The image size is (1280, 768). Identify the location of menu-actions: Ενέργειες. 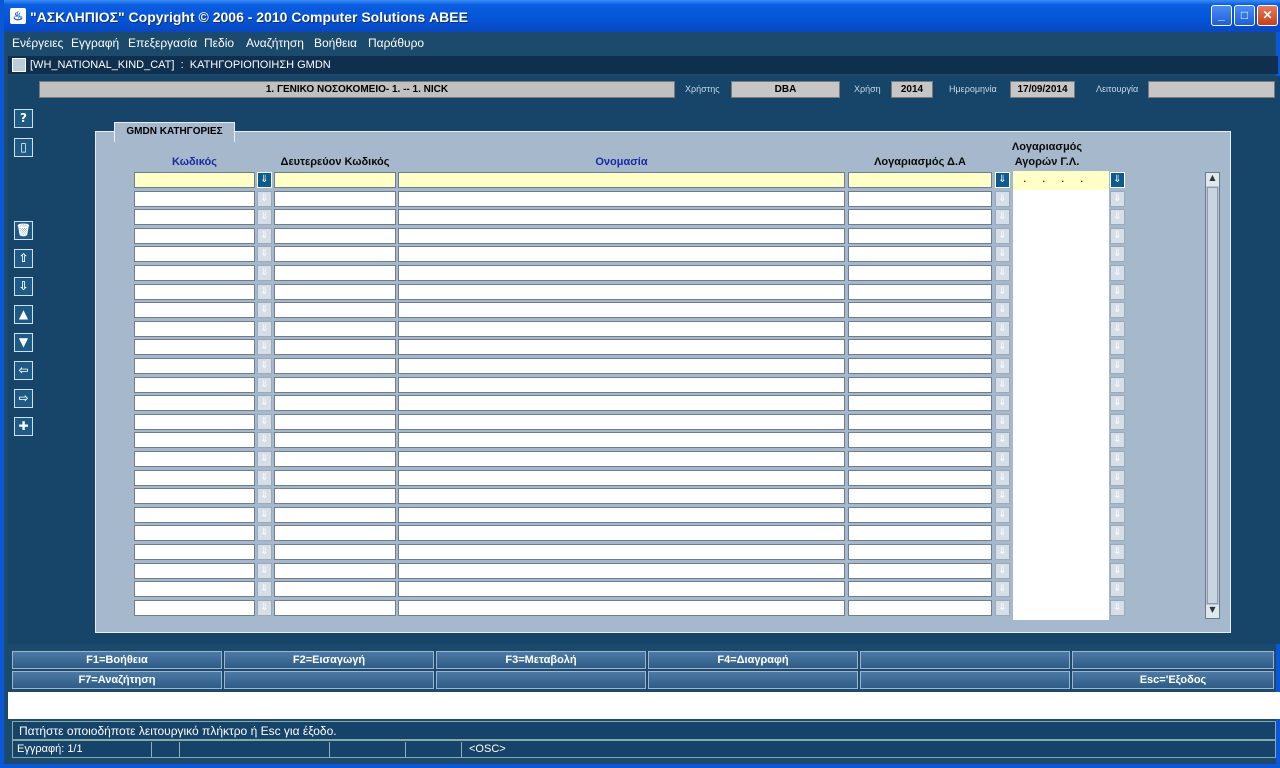
(37, 43).